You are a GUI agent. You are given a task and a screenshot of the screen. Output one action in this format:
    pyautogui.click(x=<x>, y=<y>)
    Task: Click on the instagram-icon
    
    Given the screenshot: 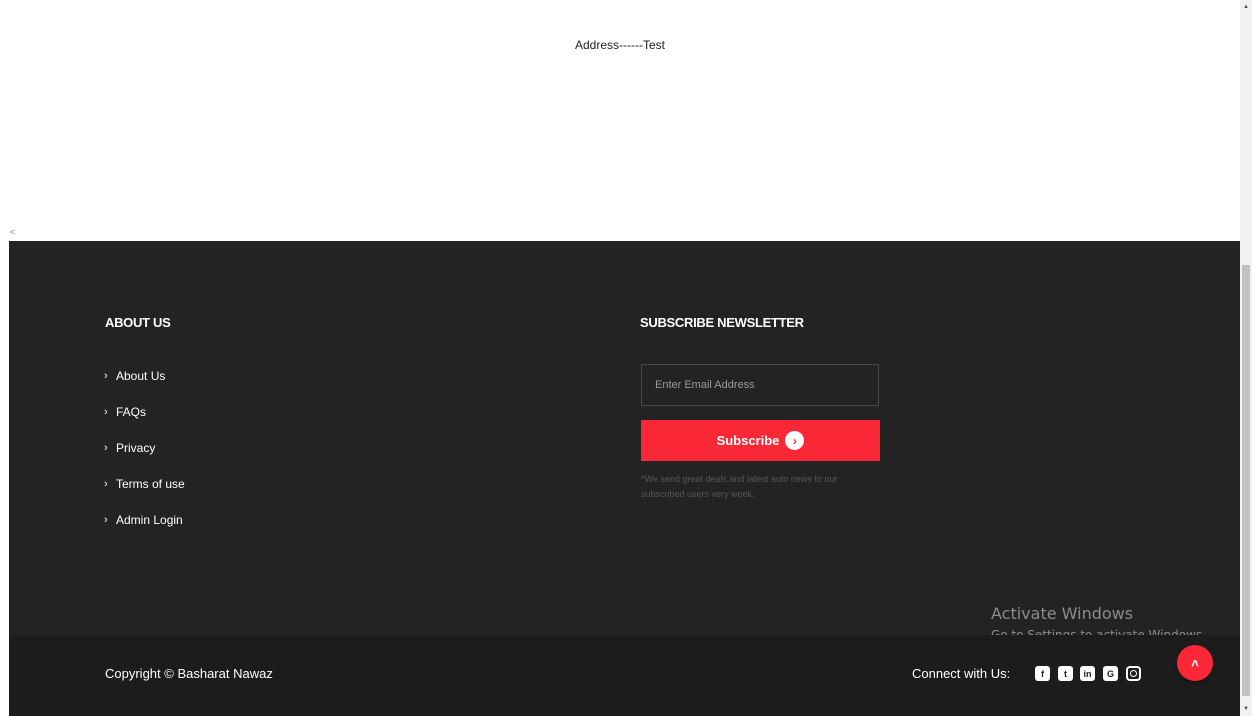 What is the action you would take?
    pyautogui.click(x=1133, y=673)
    